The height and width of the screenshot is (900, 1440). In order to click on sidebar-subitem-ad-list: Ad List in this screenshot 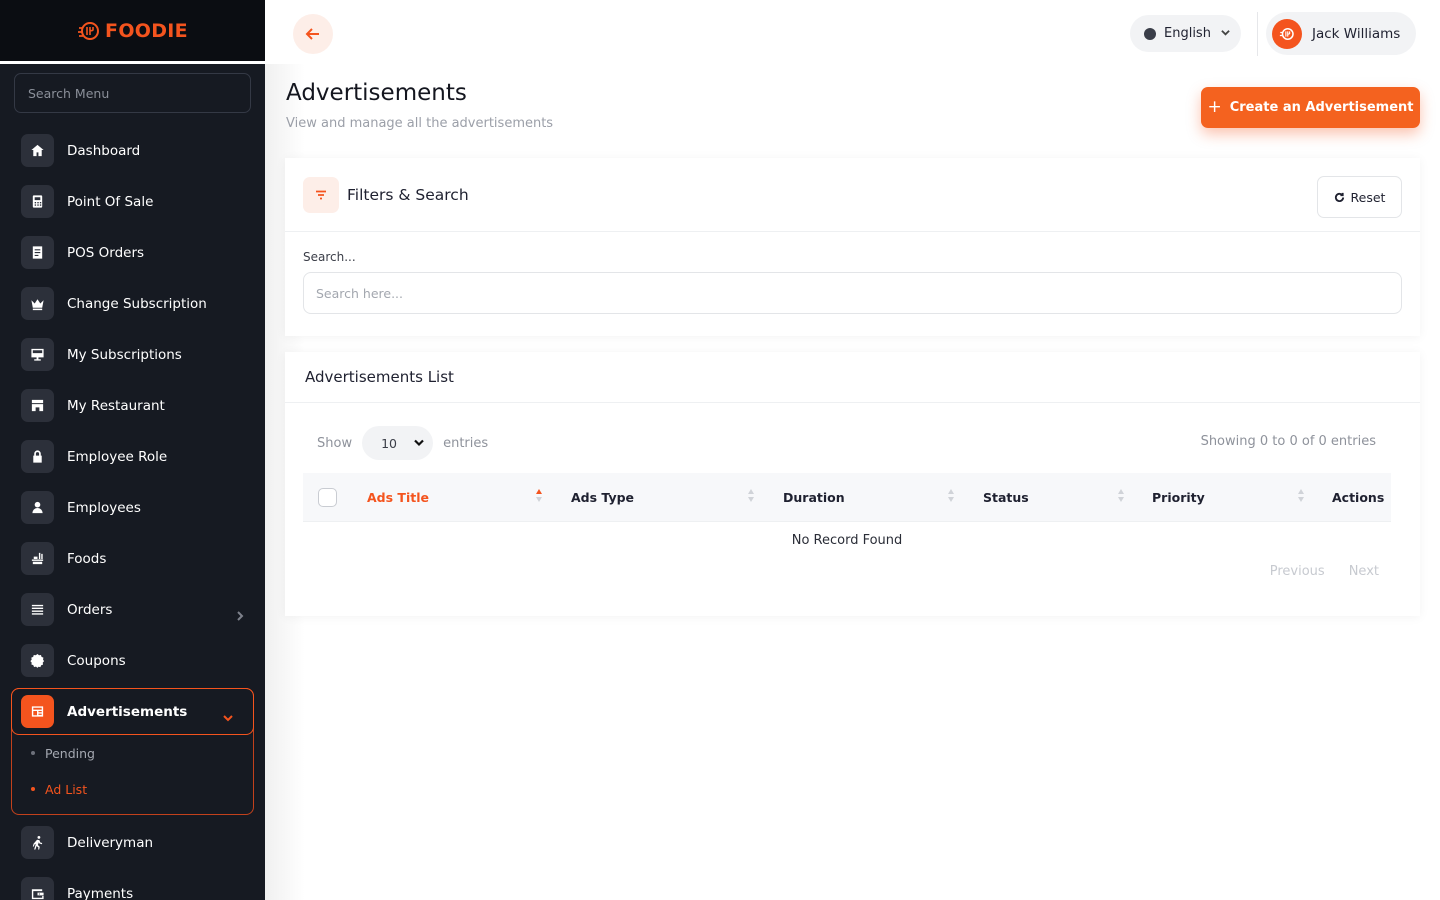, I will do `click(132, 789)`.